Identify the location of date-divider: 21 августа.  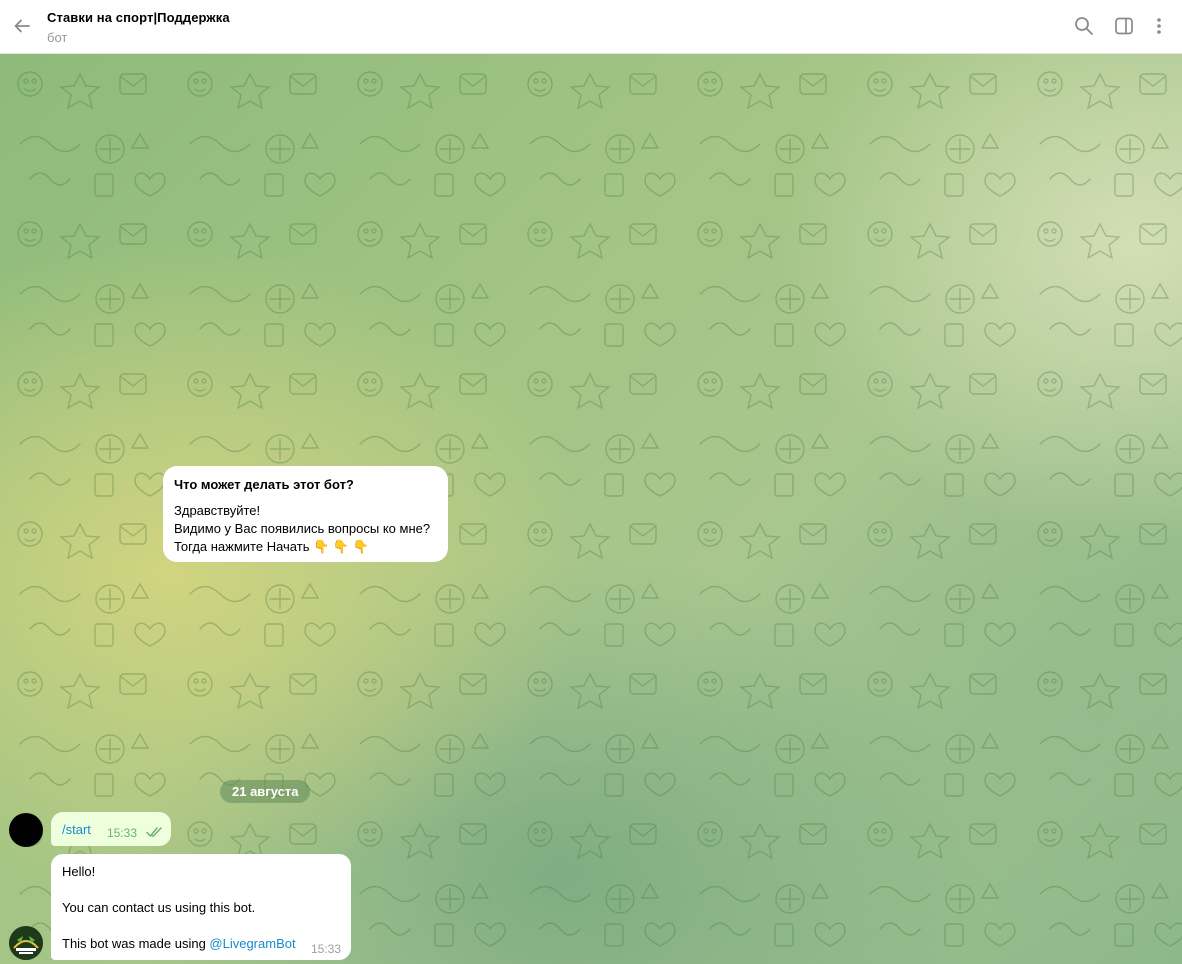
(265, 791).